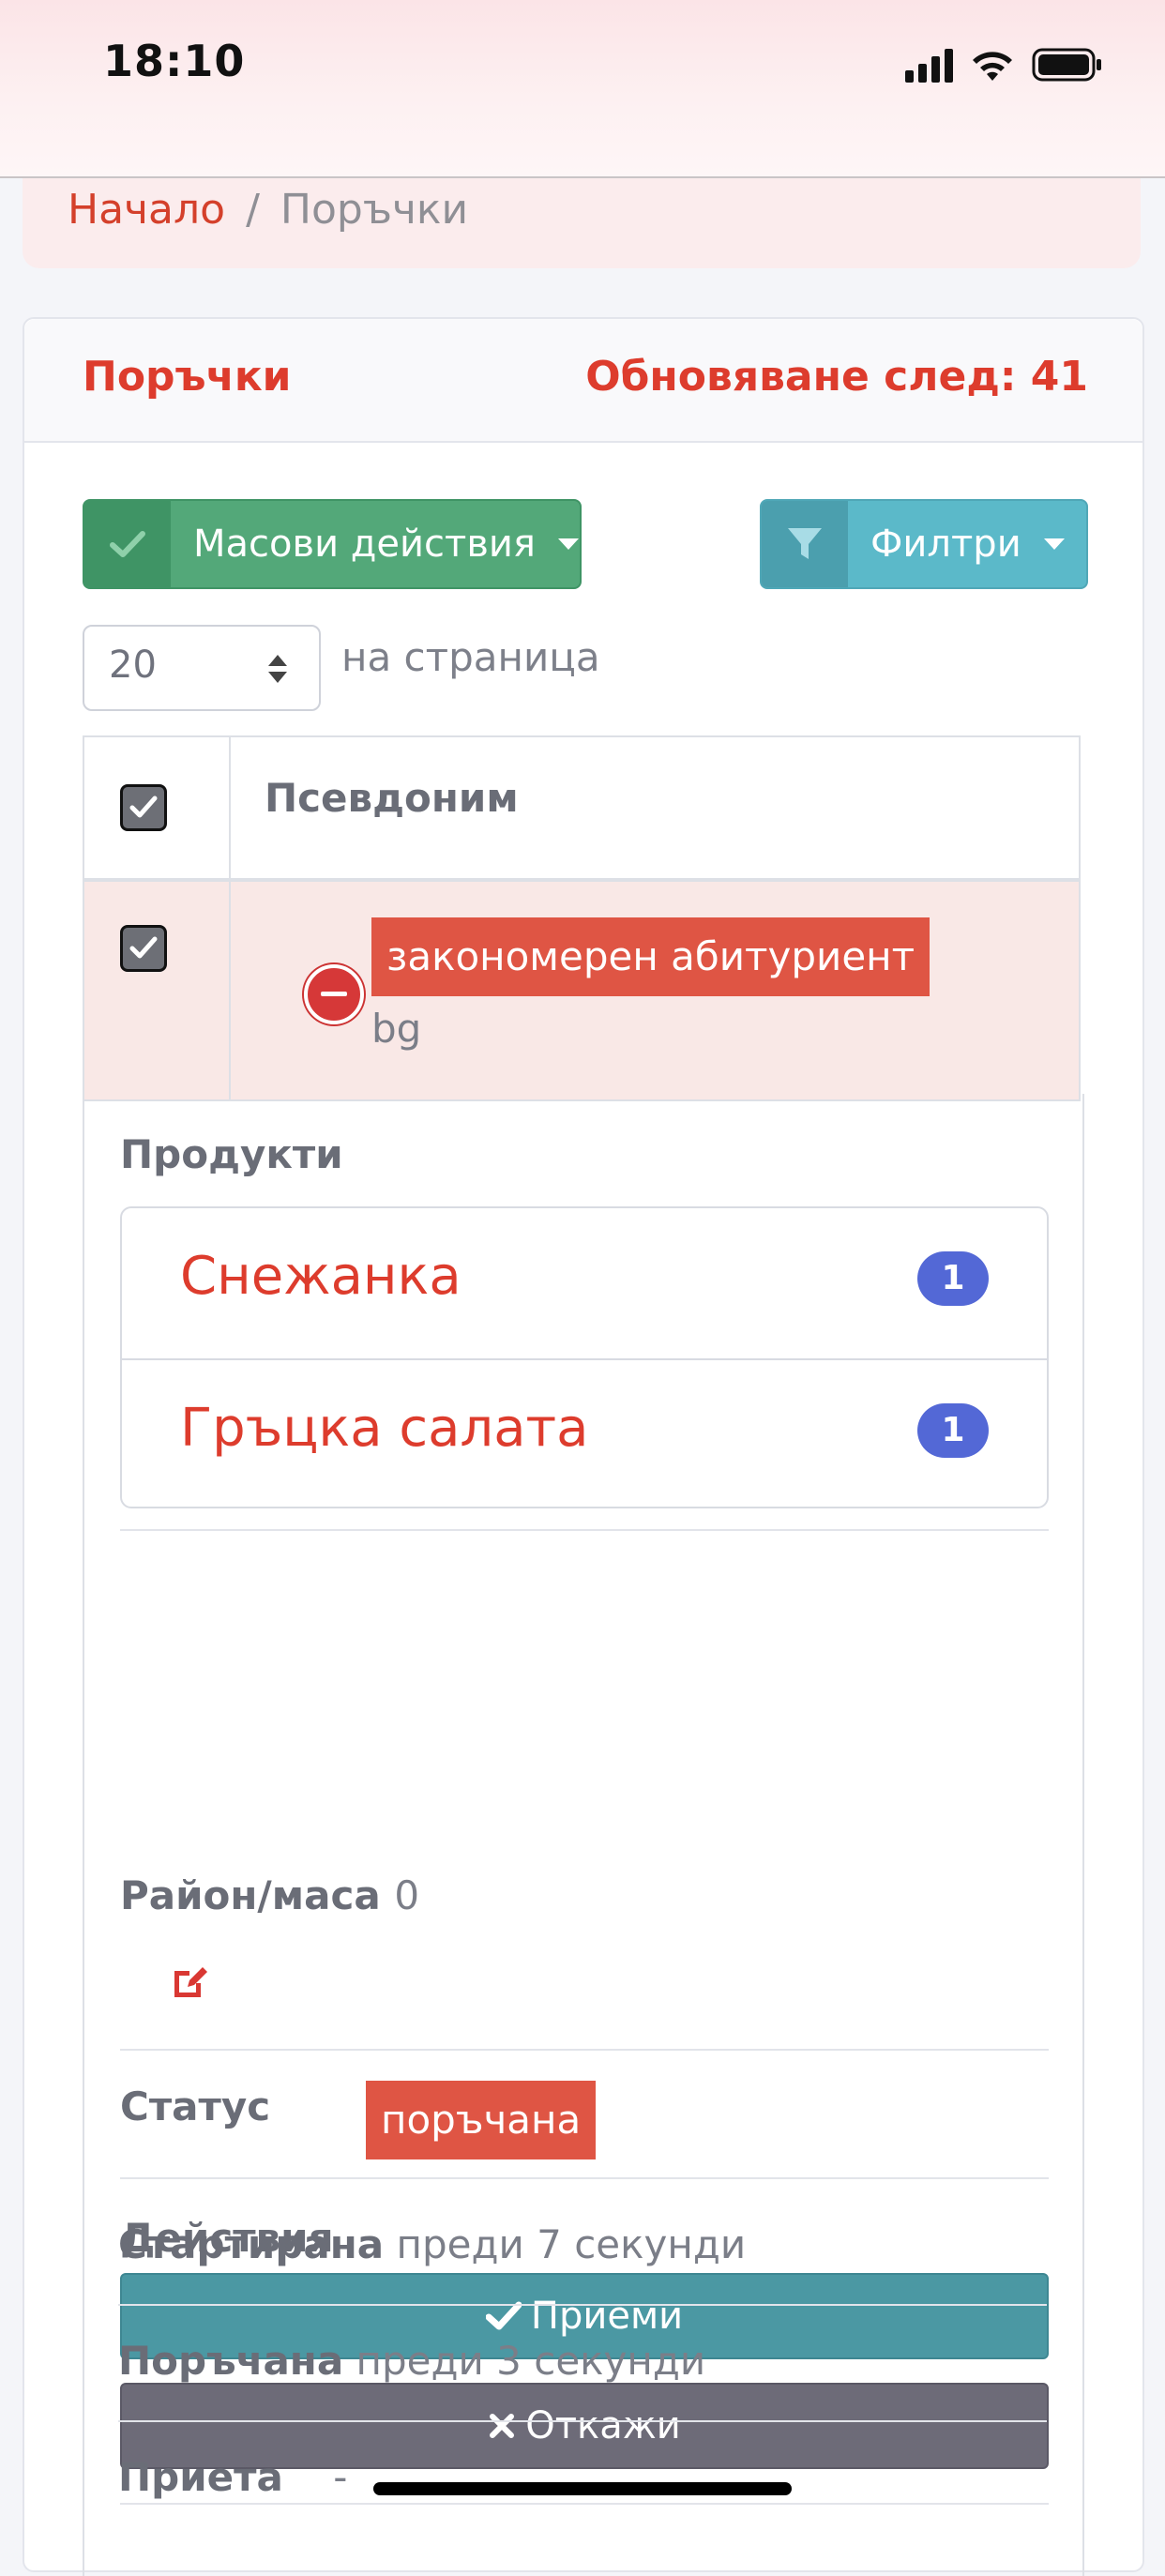 This screenshot has height=2576, width=1165. What do you see at coordinates (364, 544) in the screenshot?
I see `mass-actions-label: Масови действия` at bounding box center [364, 544].